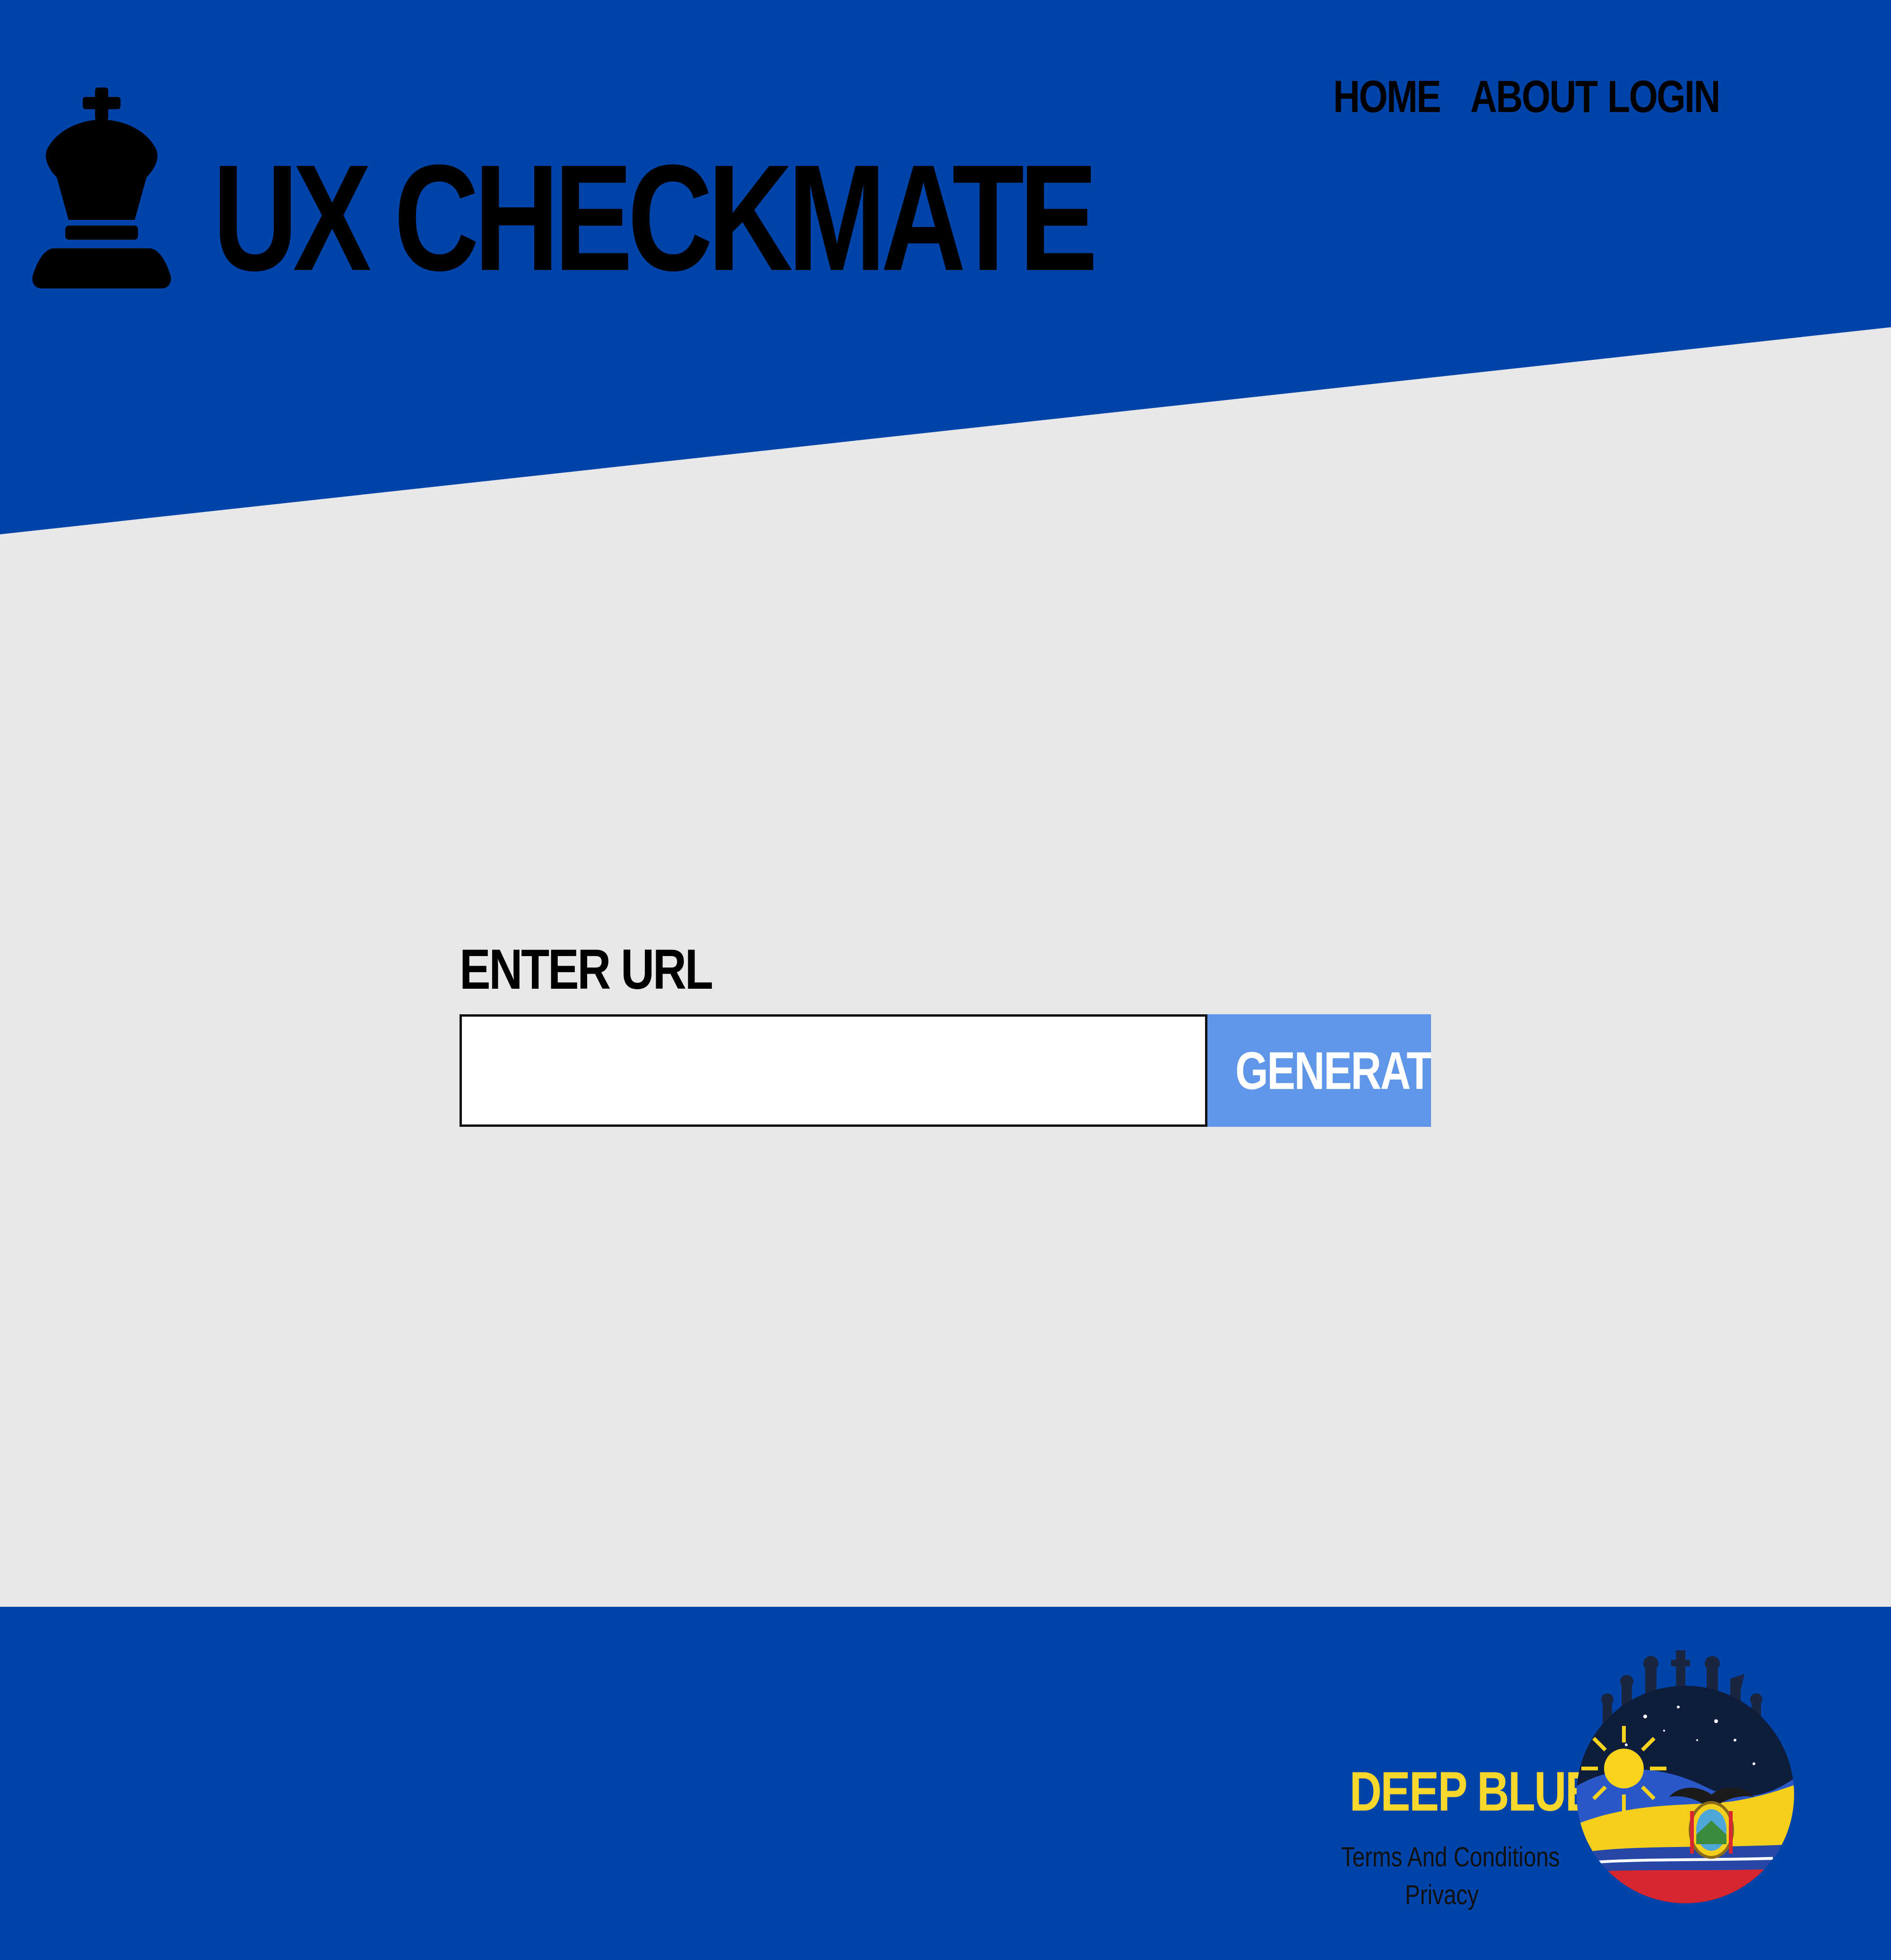  I want to click on generate-button: GENERATE, so click(1319, 1070).